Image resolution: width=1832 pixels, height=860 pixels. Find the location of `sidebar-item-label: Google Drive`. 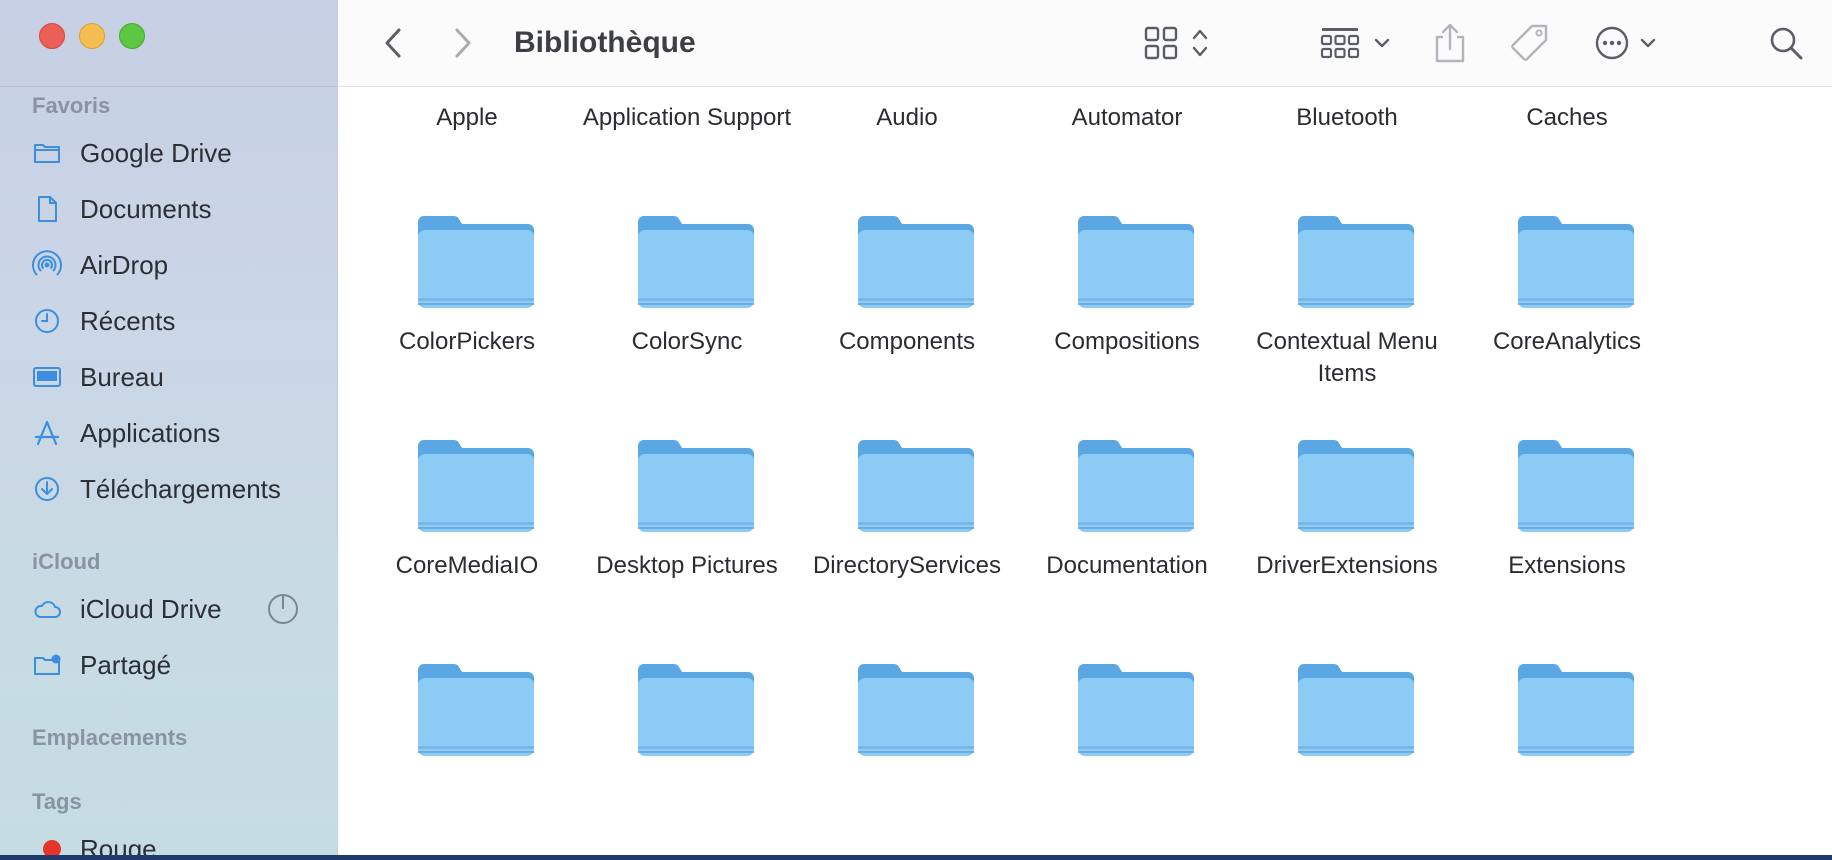

sidebar-item-label: Google Drive is located at coordinates (156, 152).